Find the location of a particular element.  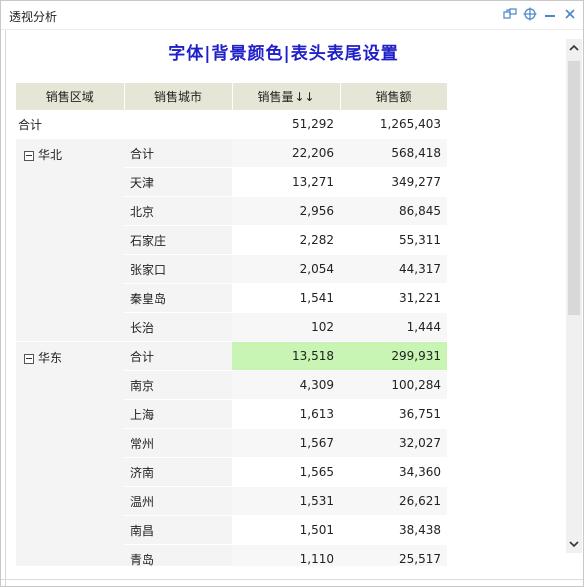

qty-cell: 1,110 is located at coordinates (286, 555).